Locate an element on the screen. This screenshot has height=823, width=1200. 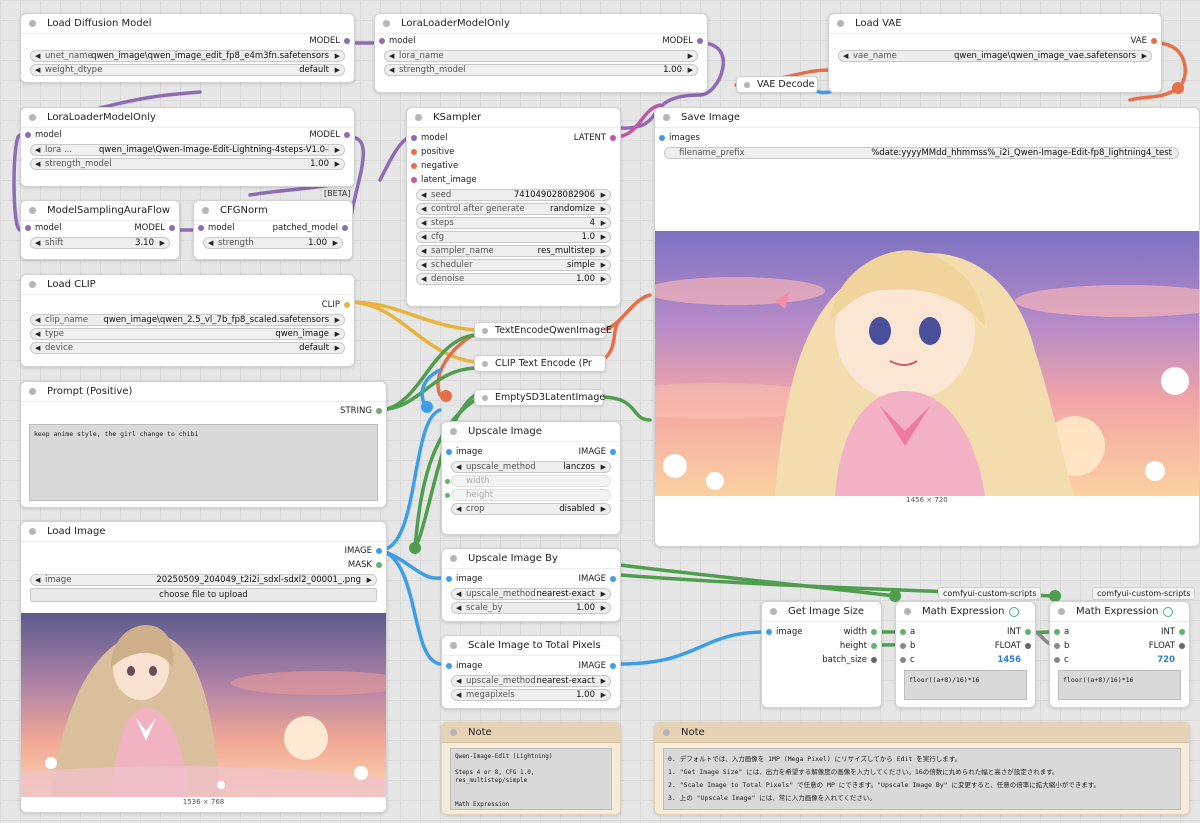
output-vae-socket is located at coordinates (1154, 41).